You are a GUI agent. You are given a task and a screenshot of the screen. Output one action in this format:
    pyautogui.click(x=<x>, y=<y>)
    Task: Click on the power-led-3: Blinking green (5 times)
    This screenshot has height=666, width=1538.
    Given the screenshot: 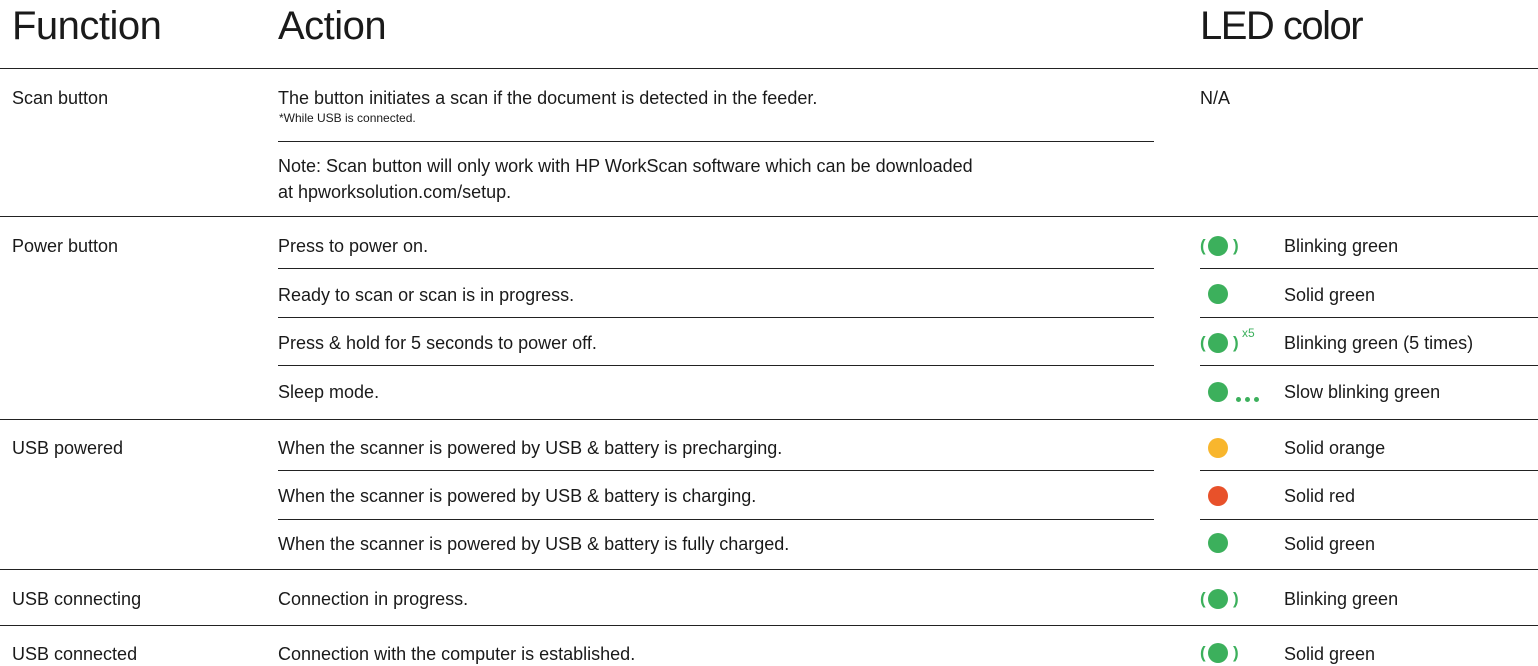 What is the action you would take?
    pyautogui.click(x=1379, y=343)
    